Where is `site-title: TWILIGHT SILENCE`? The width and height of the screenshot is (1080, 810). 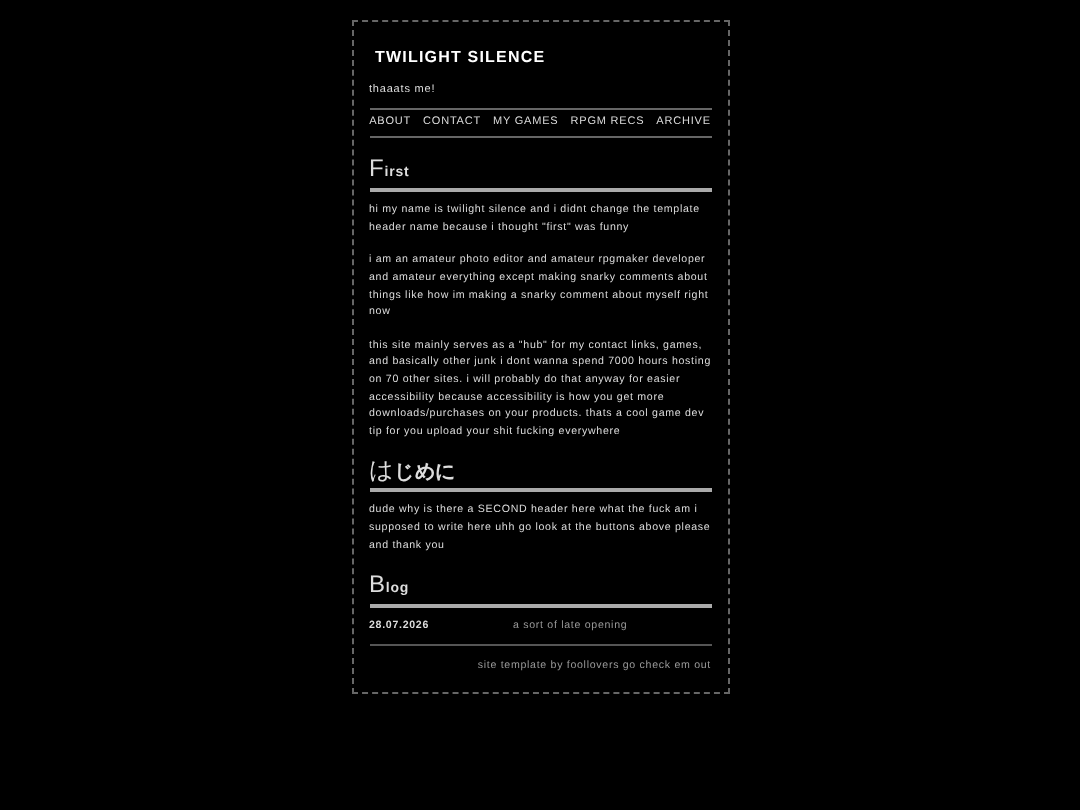 site-title: TWILIGHT SILENCE is located at coordinates (461, 58).